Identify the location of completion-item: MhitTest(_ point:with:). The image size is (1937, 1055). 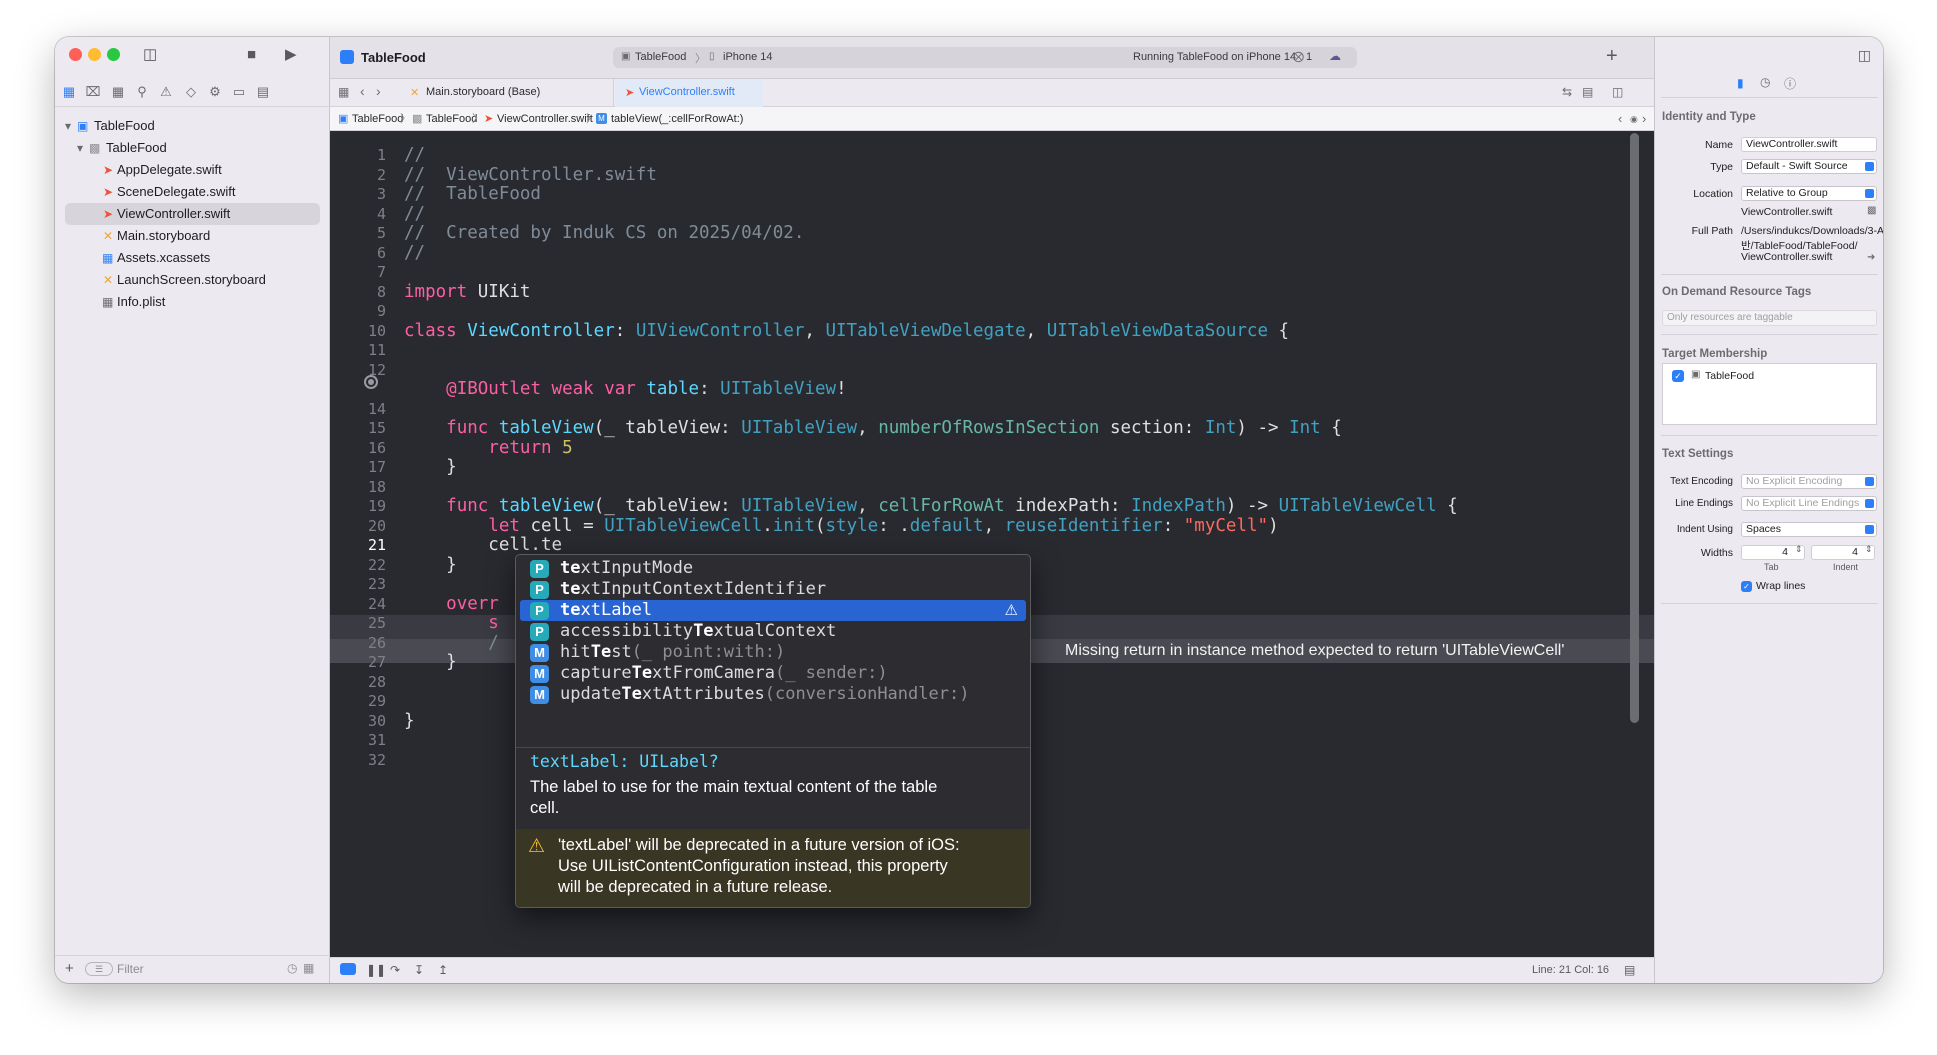
(773, 652).